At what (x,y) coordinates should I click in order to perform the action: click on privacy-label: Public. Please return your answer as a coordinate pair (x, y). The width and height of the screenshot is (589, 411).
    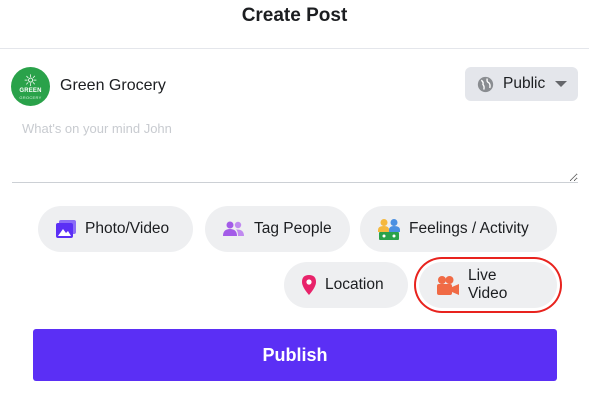
    Looking at the image, I should click on (524, 83).